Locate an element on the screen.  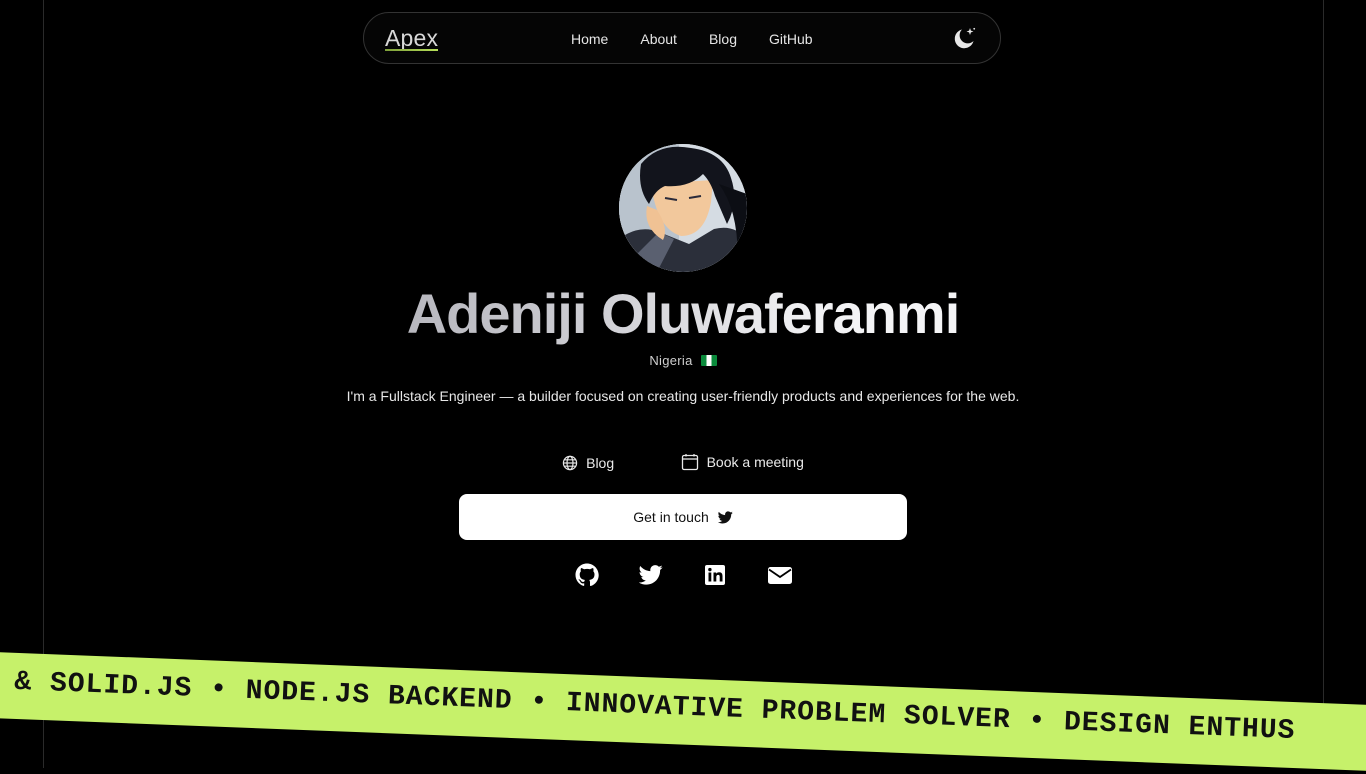
mail-link is located at coordinates (779, 575).